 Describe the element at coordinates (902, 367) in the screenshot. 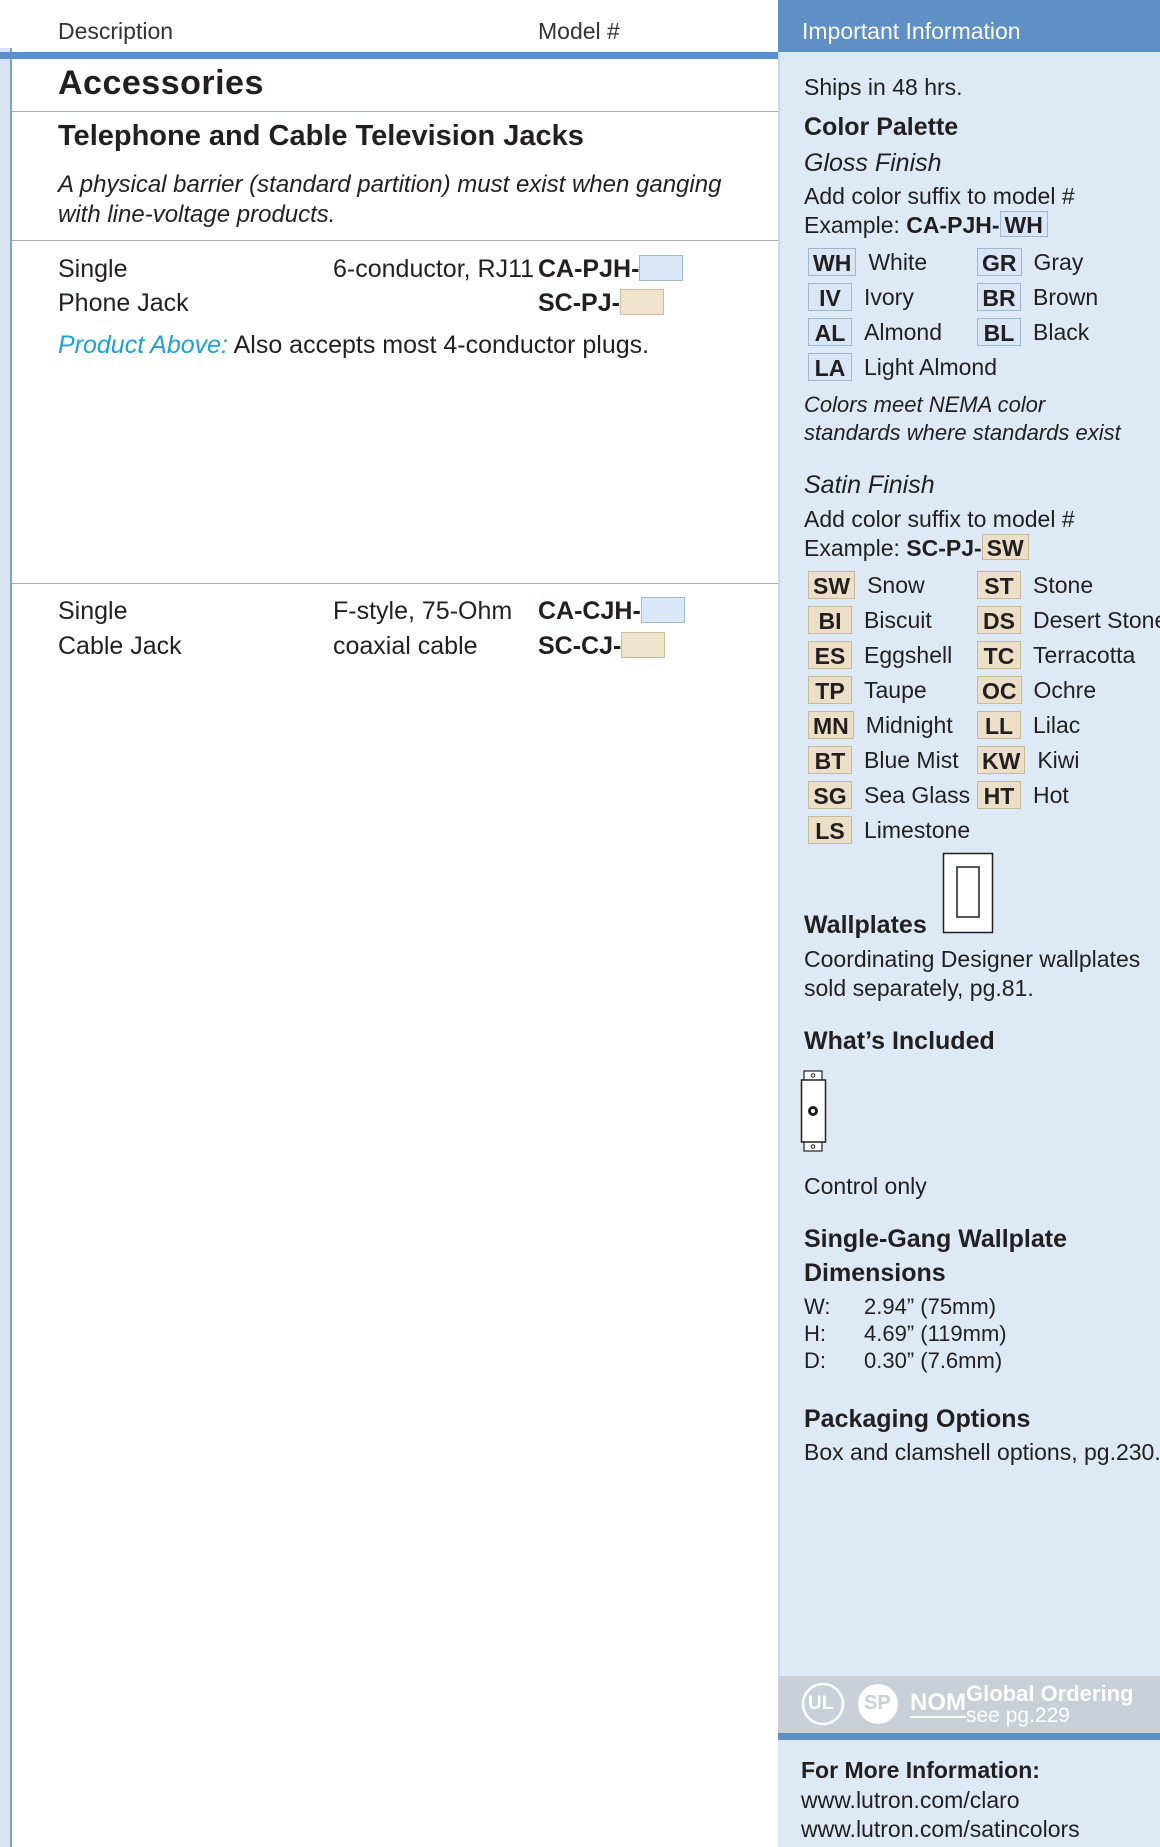

I see `color-option: LA Light Almond` at that location.